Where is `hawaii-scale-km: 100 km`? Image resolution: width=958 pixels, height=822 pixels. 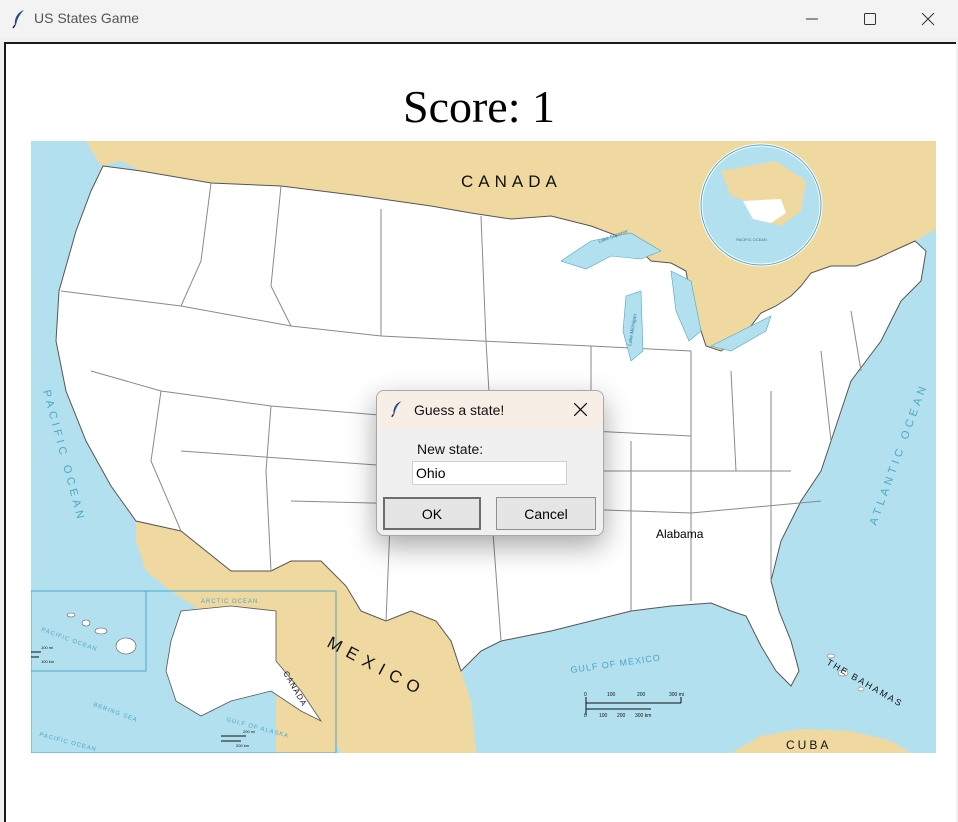
hawaii-scale-km: 100 km is located at coordinates (48, 661).